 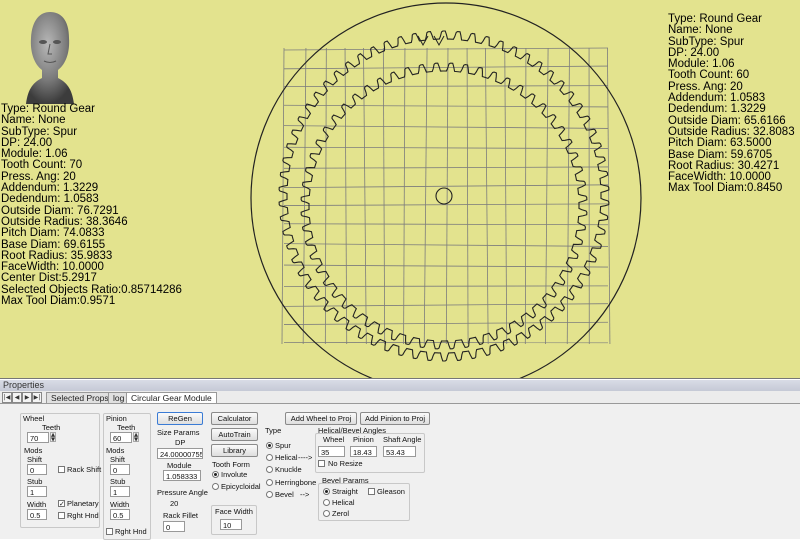 I want to click on type-helical-label: Helical, so click(x=286, y=457).